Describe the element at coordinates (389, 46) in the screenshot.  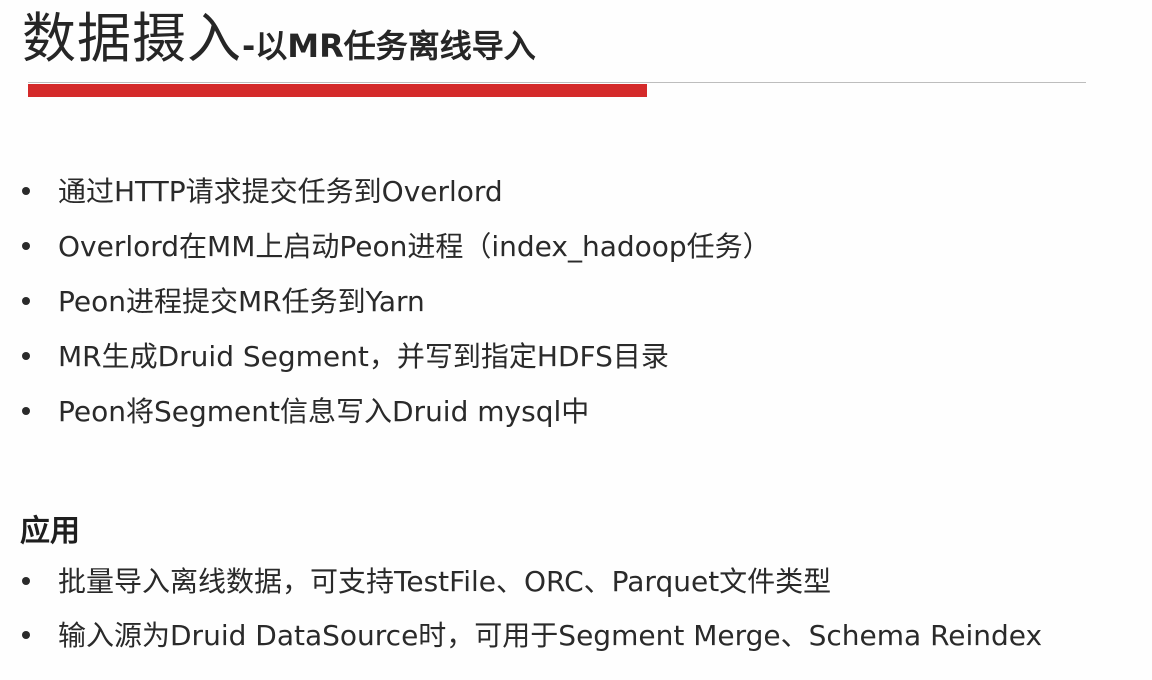
I see `slide-title-sub: -以MR任务离线导入` at that location.